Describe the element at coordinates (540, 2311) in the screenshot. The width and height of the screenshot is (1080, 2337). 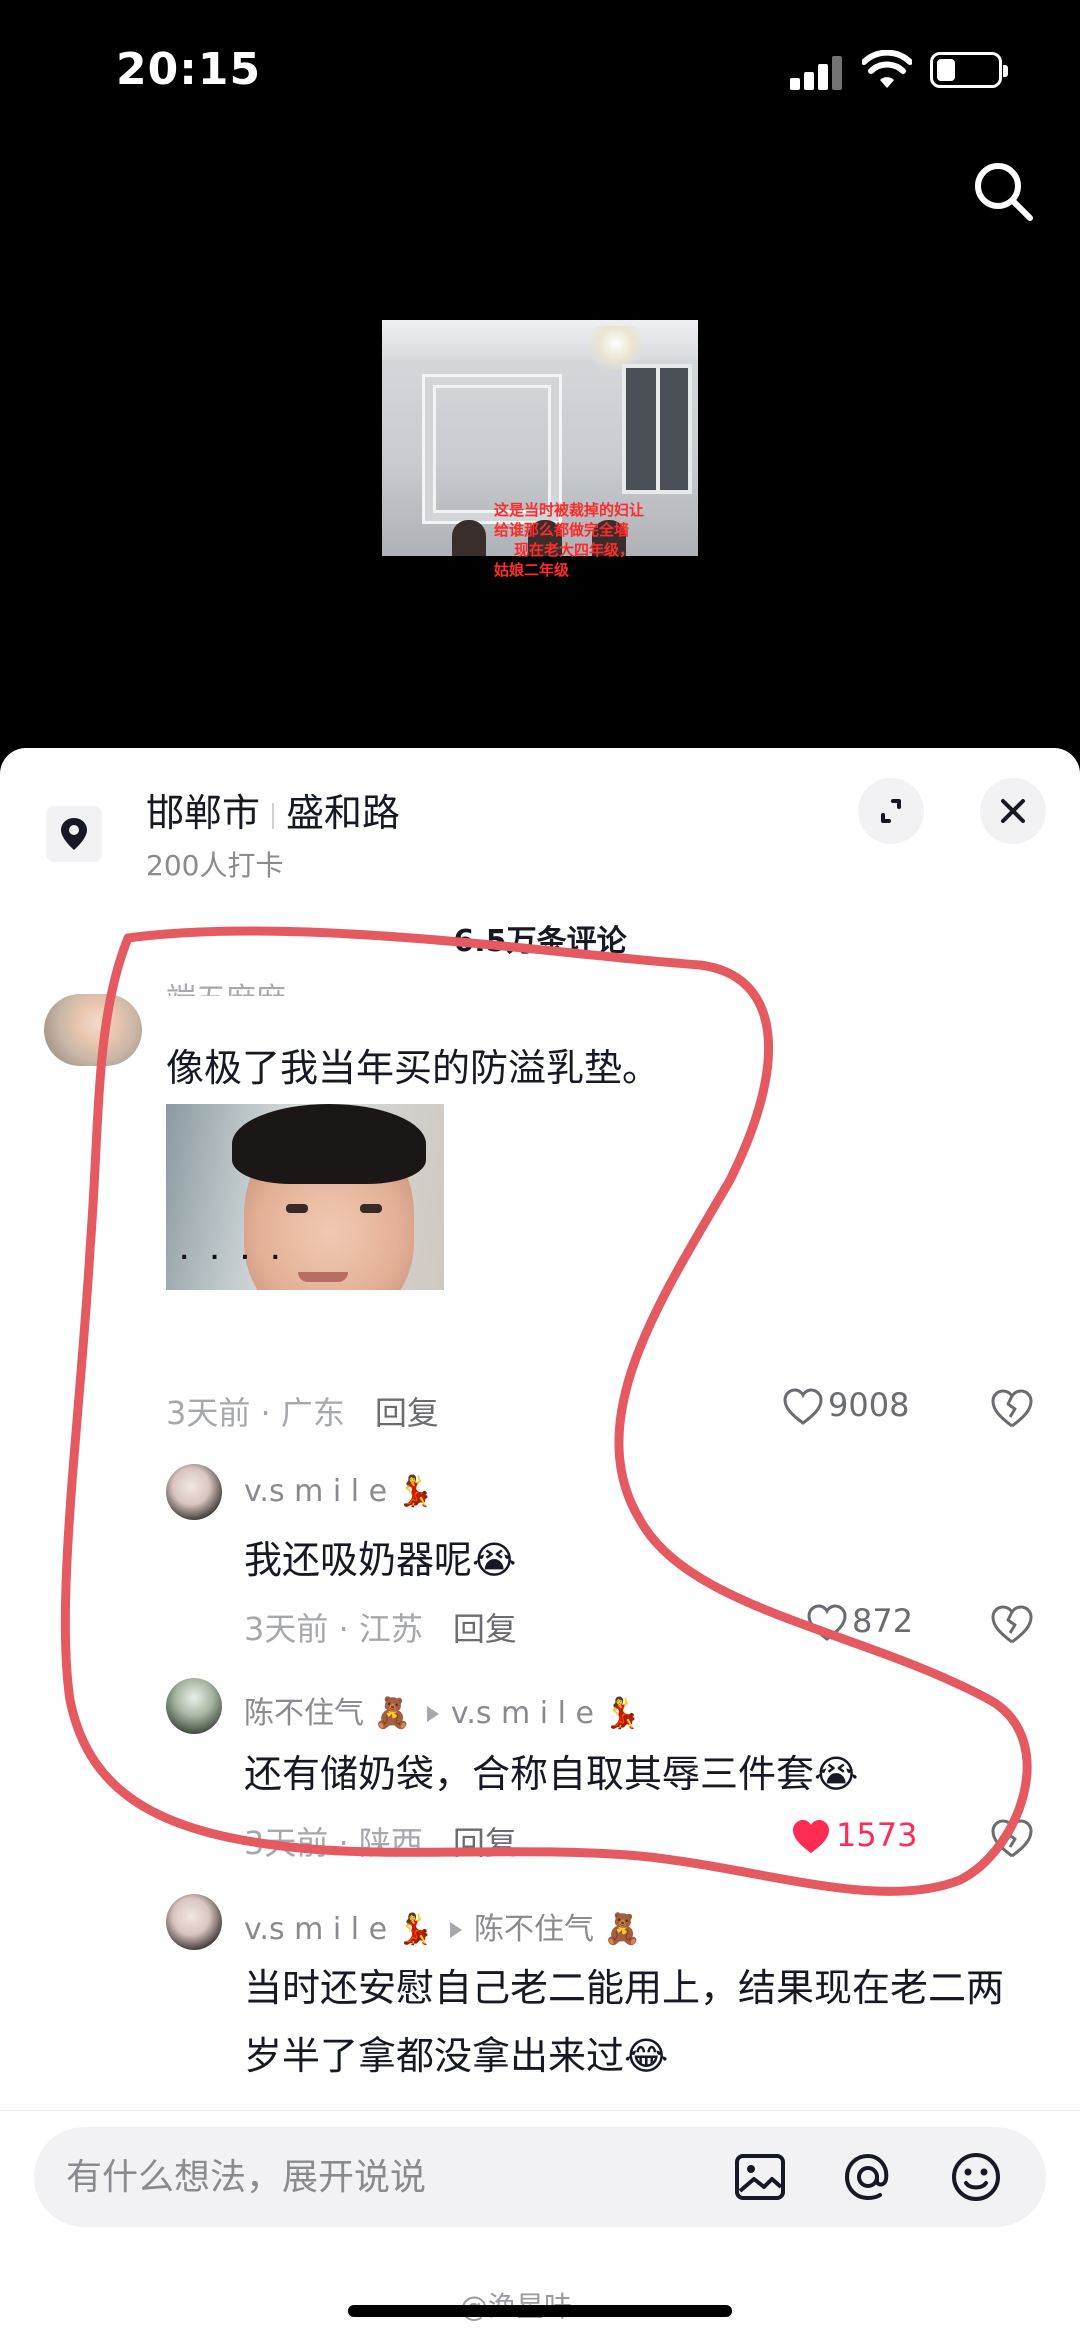
I see `home-indicator` at that location.